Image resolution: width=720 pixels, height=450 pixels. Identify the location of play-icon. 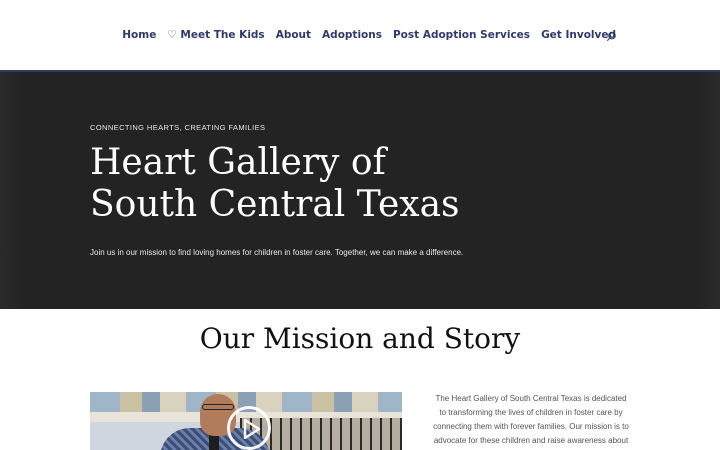
(249, 428).